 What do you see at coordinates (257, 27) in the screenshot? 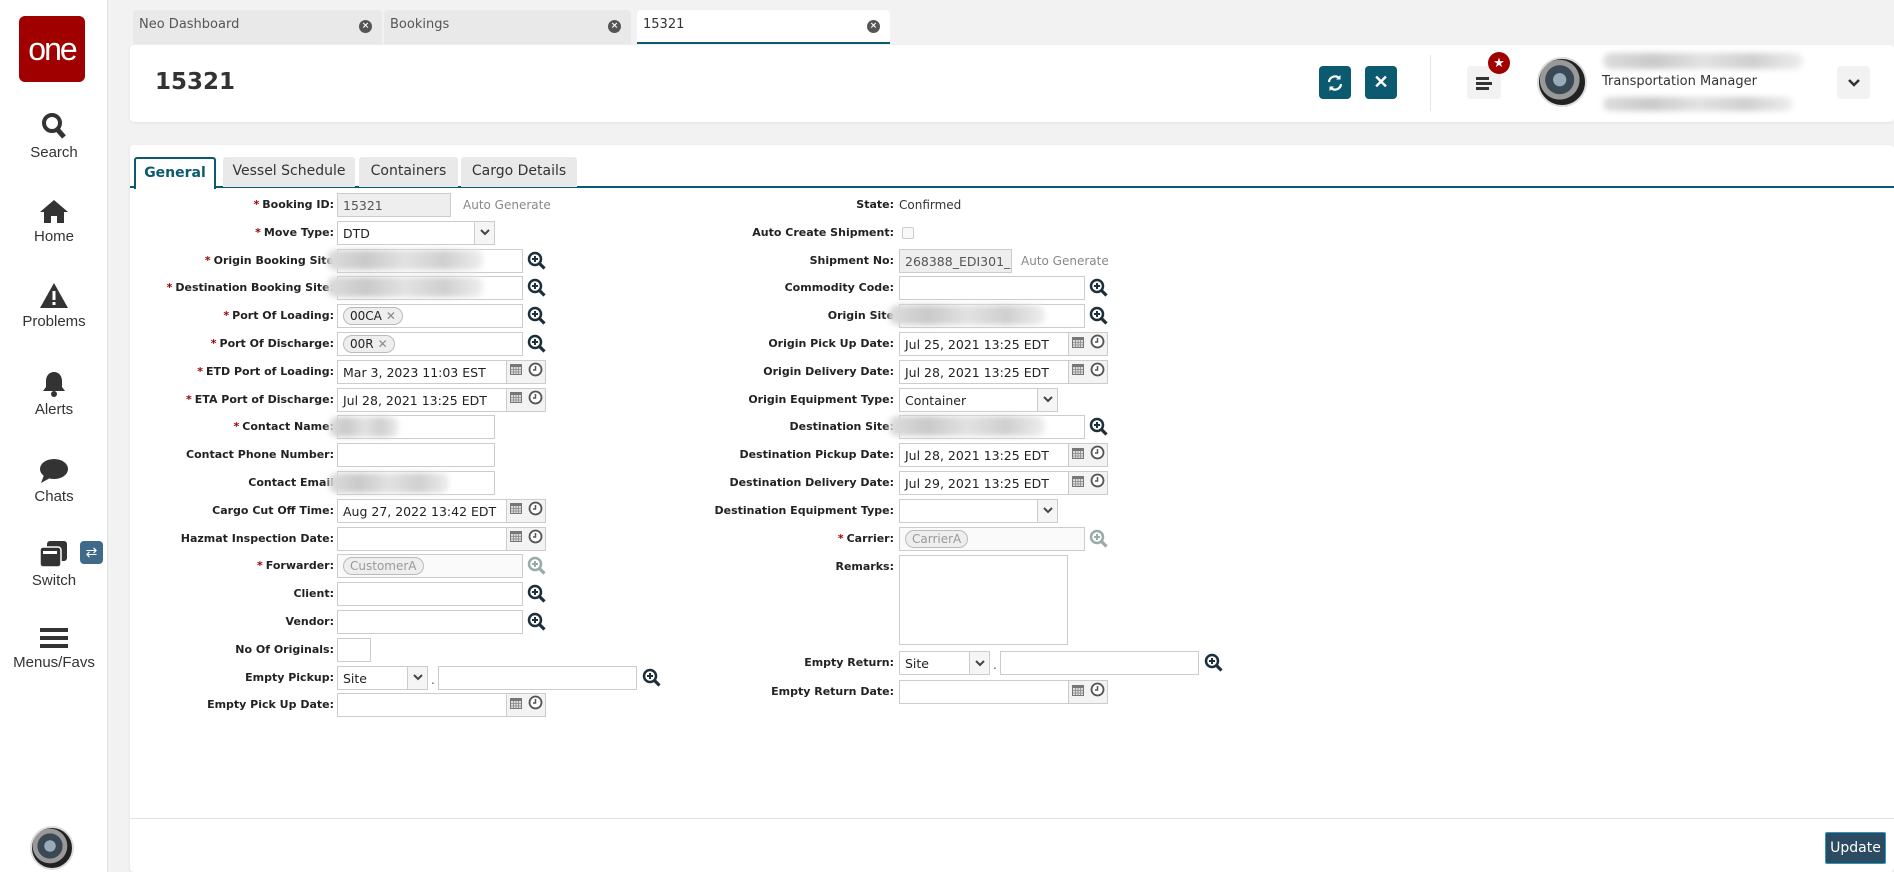
I see `page-tab-neo-dashboard: Neo Dashboard ×` at bounding box center [257, 27].